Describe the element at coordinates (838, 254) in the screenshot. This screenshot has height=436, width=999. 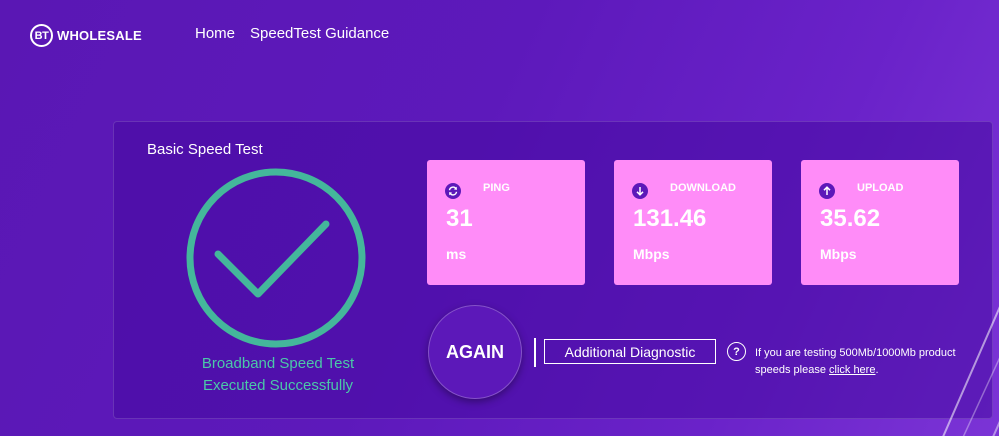
I see `upload-unit: Mbps` at that location.